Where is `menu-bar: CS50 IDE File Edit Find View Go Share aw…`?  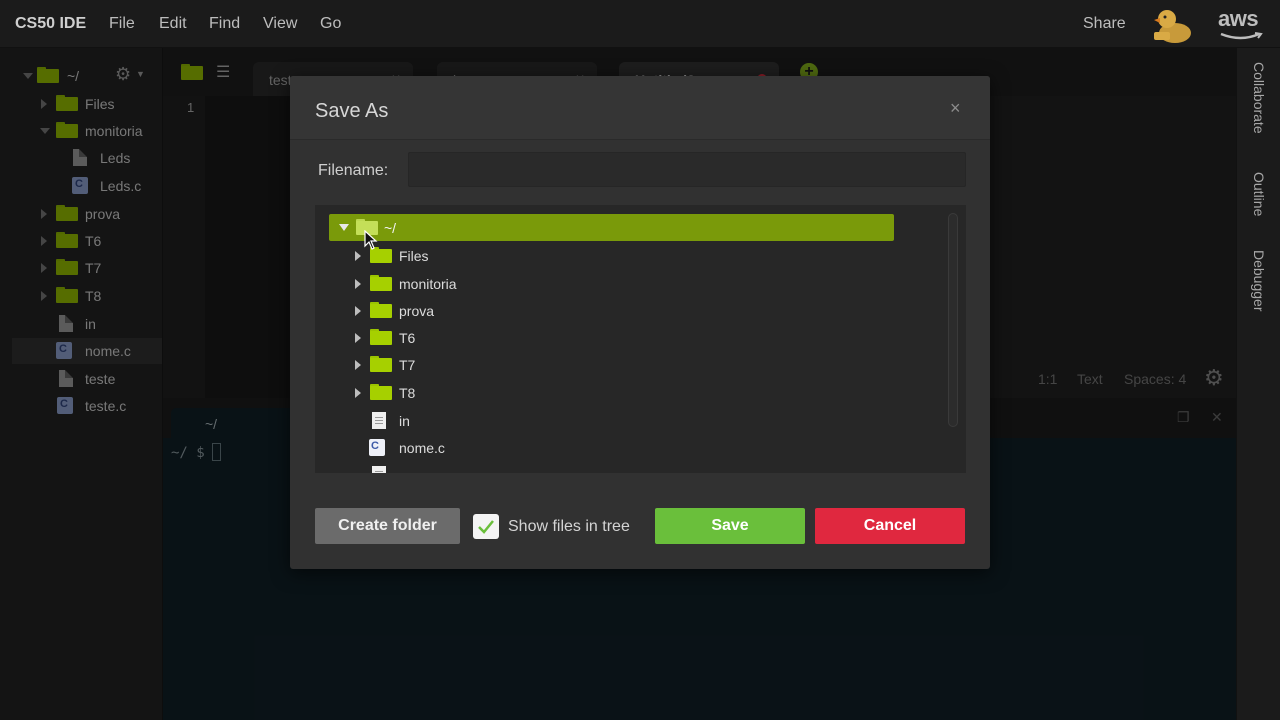 menu-bar: CS50 IDE File Edit Find View Go Share aw… is located at coordinates (640, 24).